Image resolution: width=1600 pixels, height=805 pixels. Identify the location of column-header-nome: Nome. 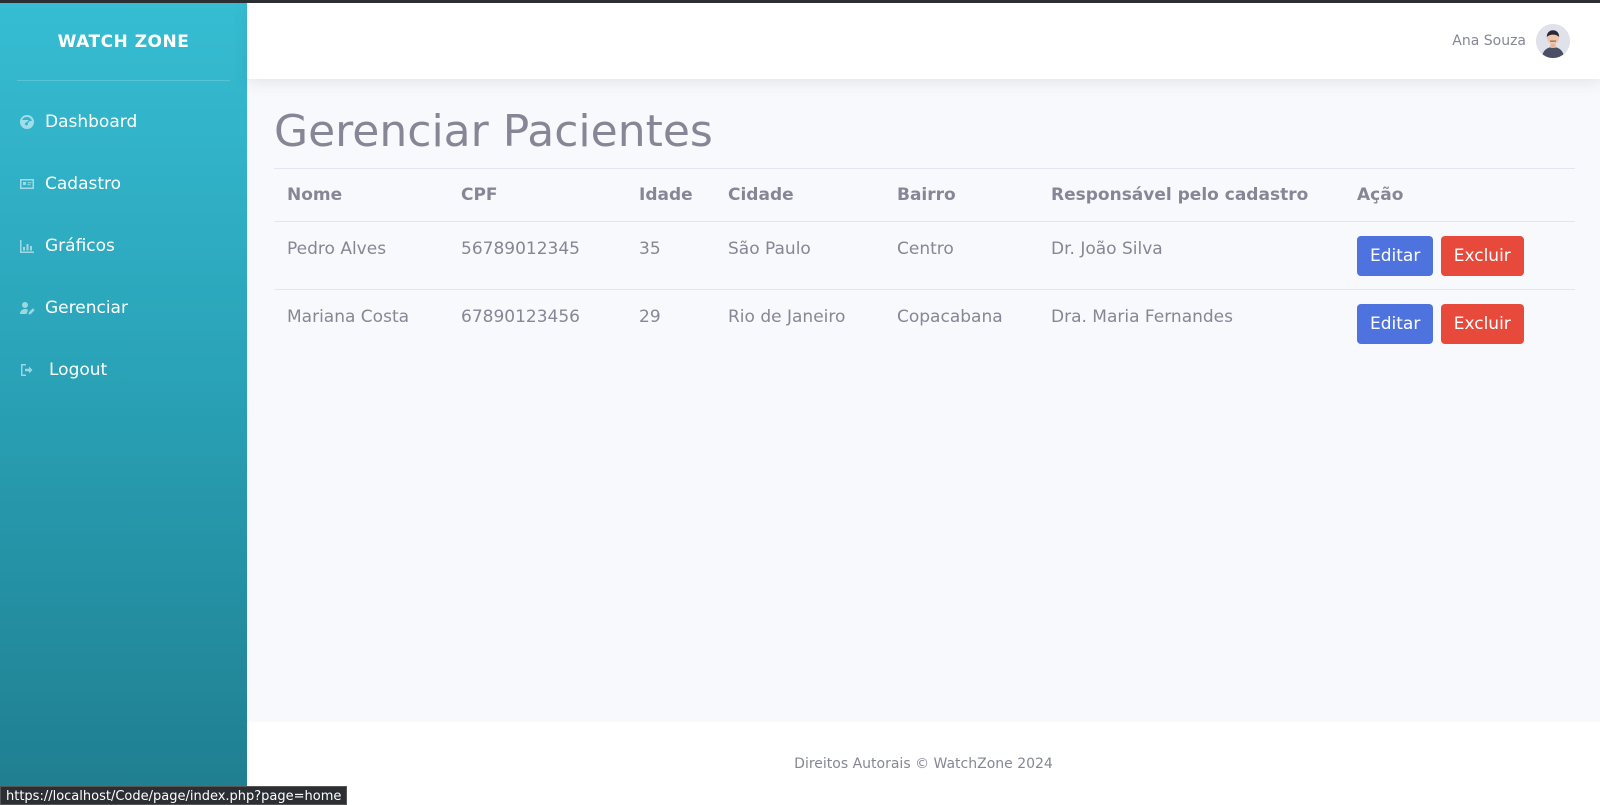
(361, 195).